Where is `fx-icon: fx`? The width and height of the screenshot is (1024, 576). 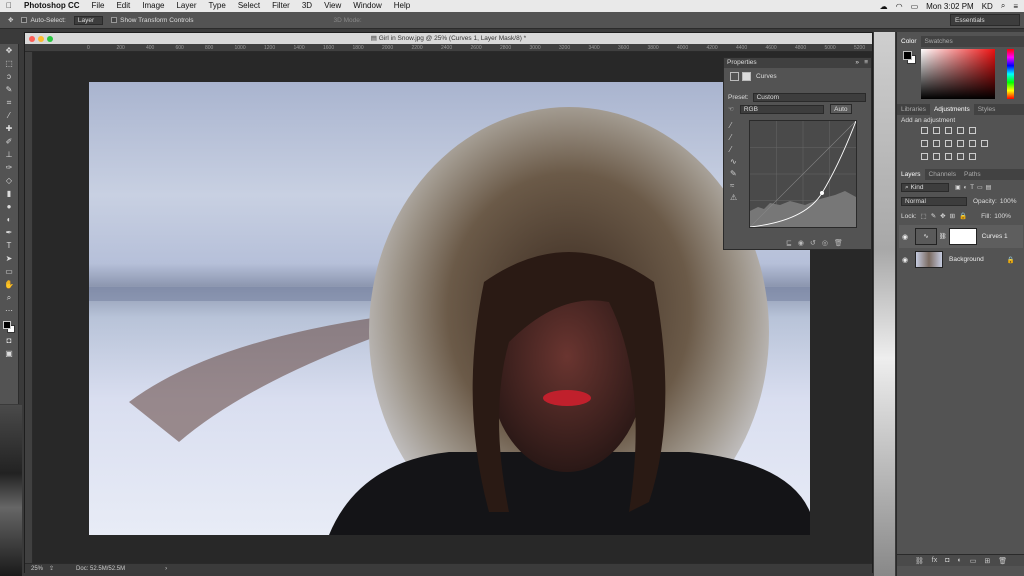 fx-icon: fx is located at coordinates (934, 560).